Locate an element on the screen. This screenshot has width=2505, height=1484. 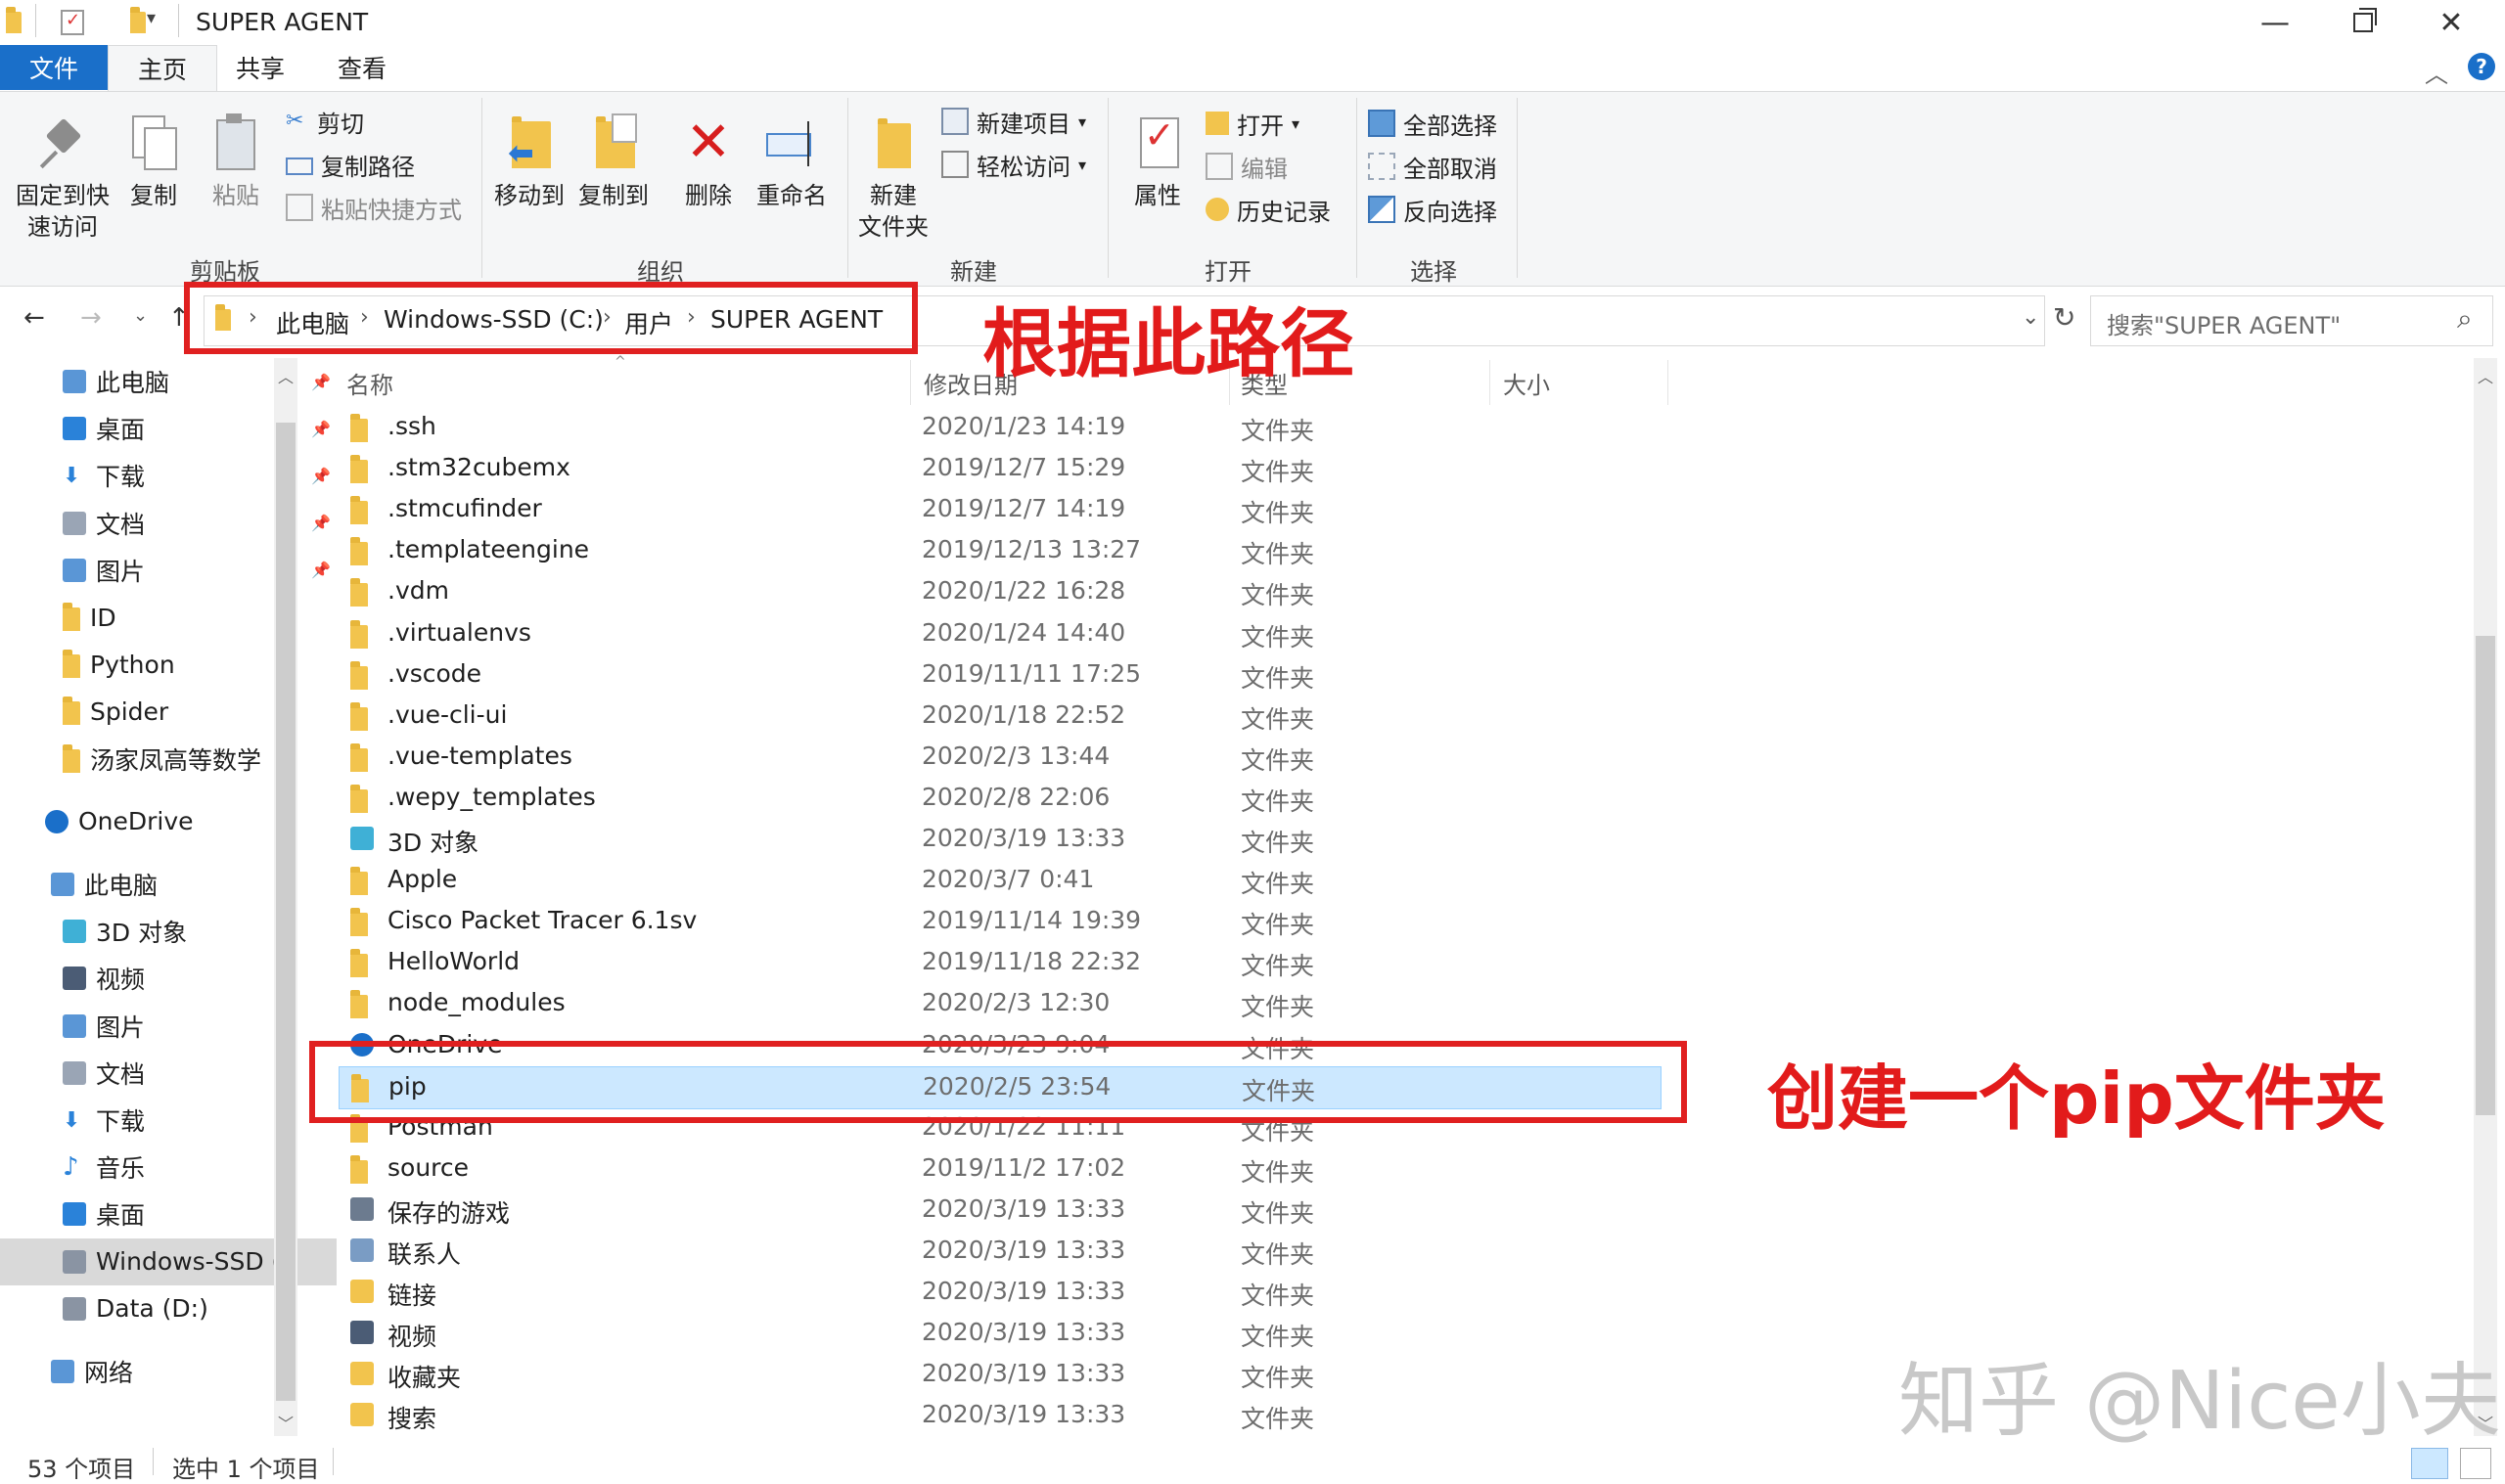
file-row: .vue-templates 2020/2/3 13:44 文件夹 is located at coordinates (999, 757).